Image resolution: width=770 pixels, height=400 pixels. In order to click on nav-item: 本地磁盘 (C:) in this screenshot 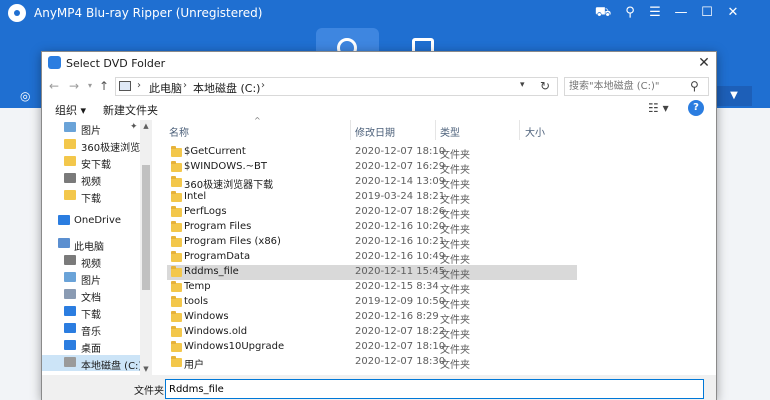, I will do `click(97, 363)`.